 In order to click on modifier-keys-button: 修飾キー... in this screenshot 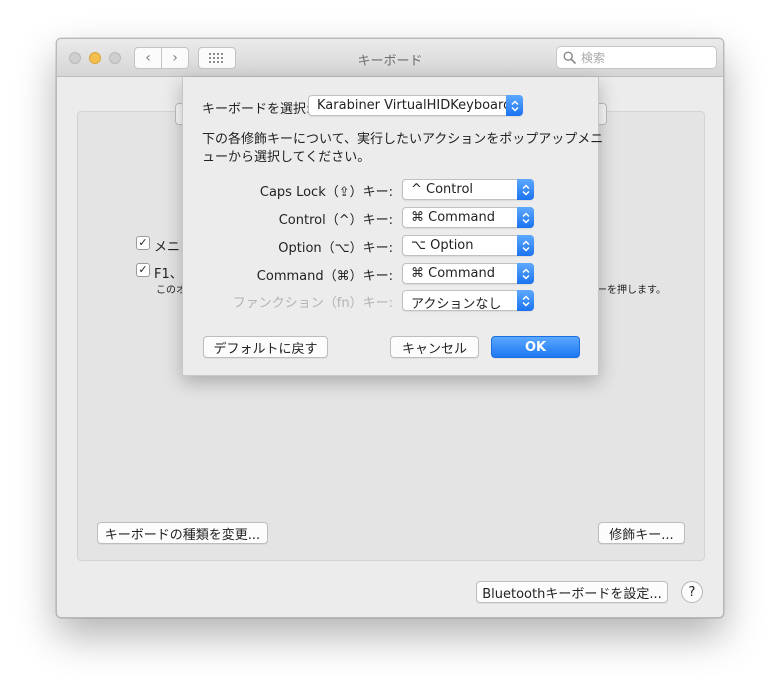, I will do `click(641, 533)`.